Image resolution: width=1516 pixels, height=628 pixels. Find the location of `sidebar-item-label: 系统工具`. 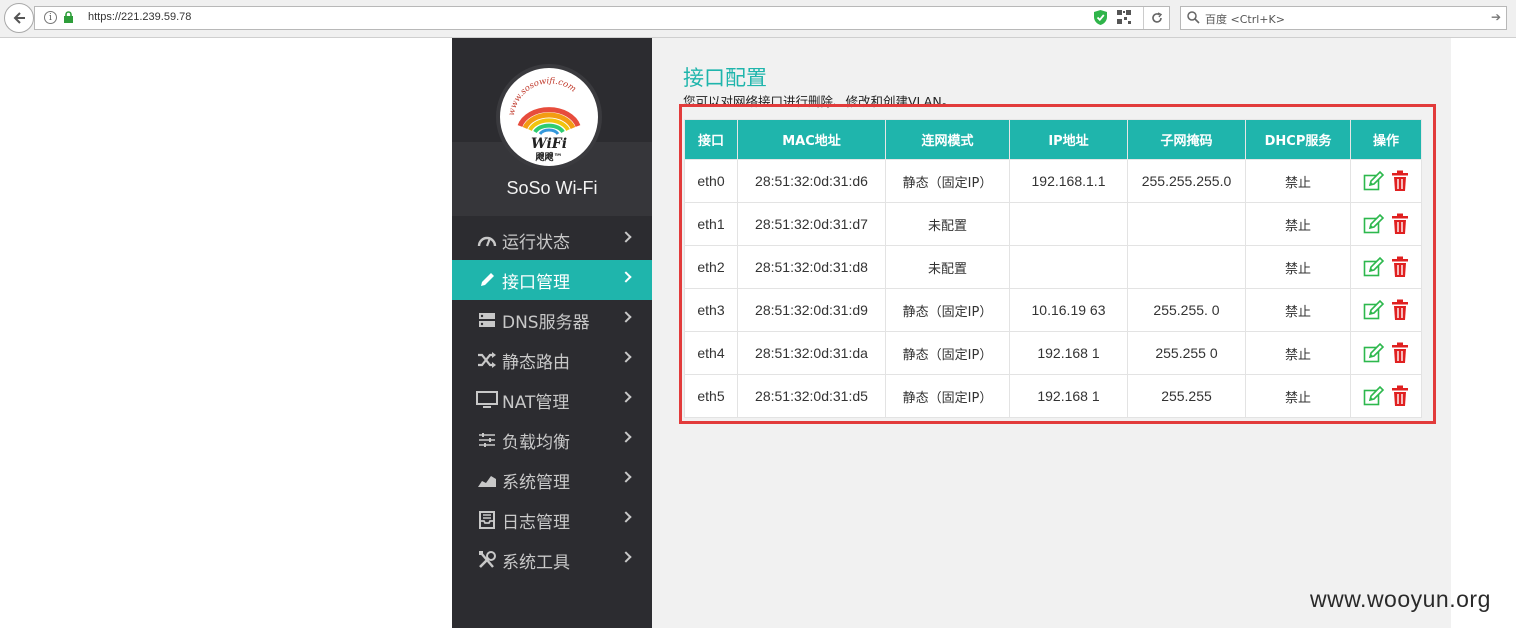

sidebar-item-label: 系统工具 is located at coordinates (536, 562).